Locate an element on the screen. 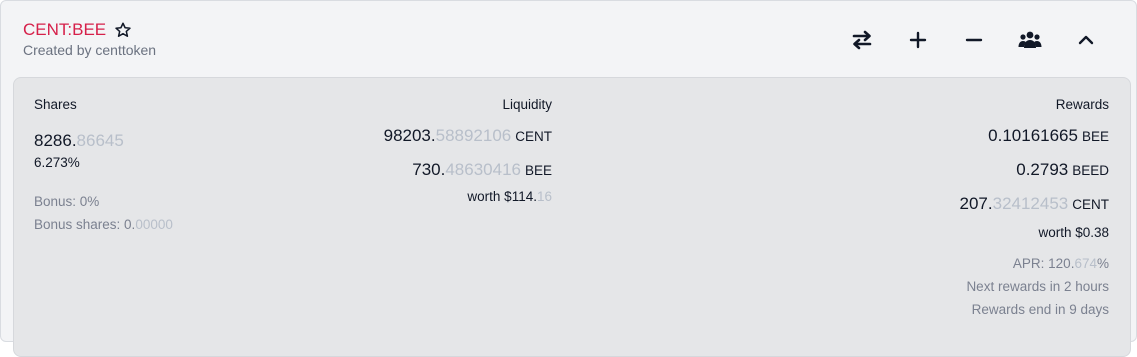 This screenshot has width=1137, height=357. pool-title: CENT:BEE is located at coordinates (64, 30).